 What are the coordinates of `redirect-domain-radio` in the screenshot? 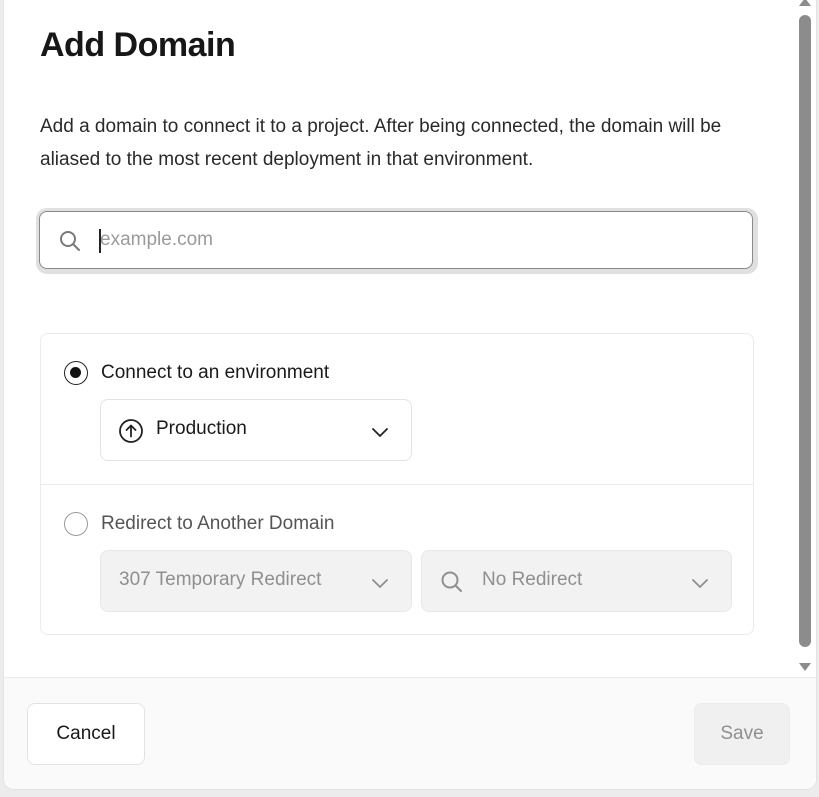 It's located at (76, 524).